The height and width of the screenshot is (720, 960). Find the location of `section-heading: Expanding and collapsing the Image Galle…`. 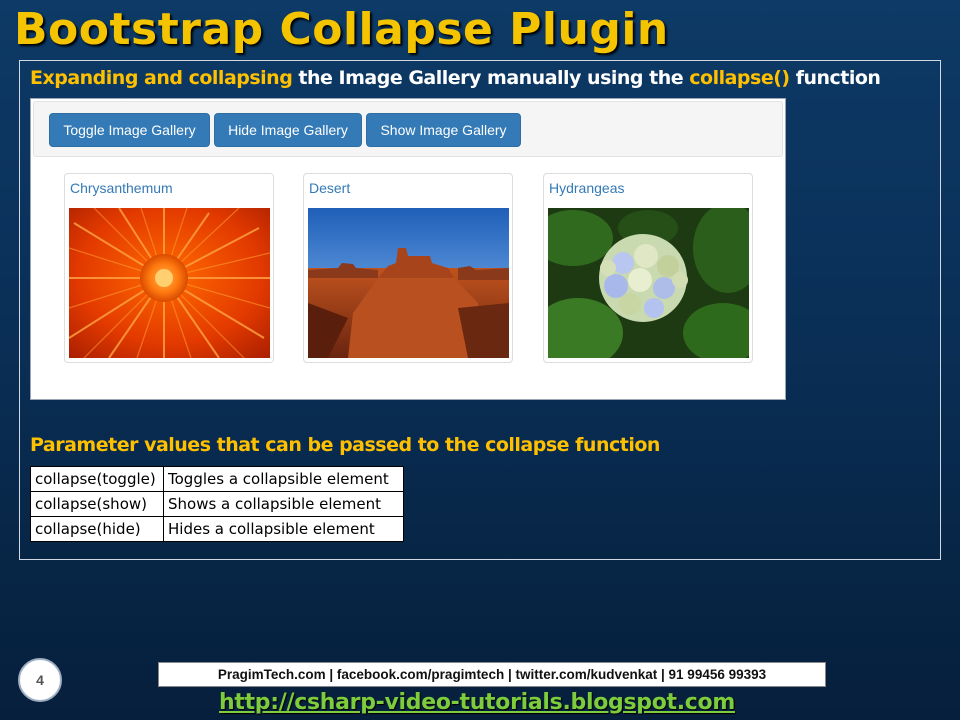

section-heading: Expanding and collapsing the Image Galle… is located at coordinates (485, 78).